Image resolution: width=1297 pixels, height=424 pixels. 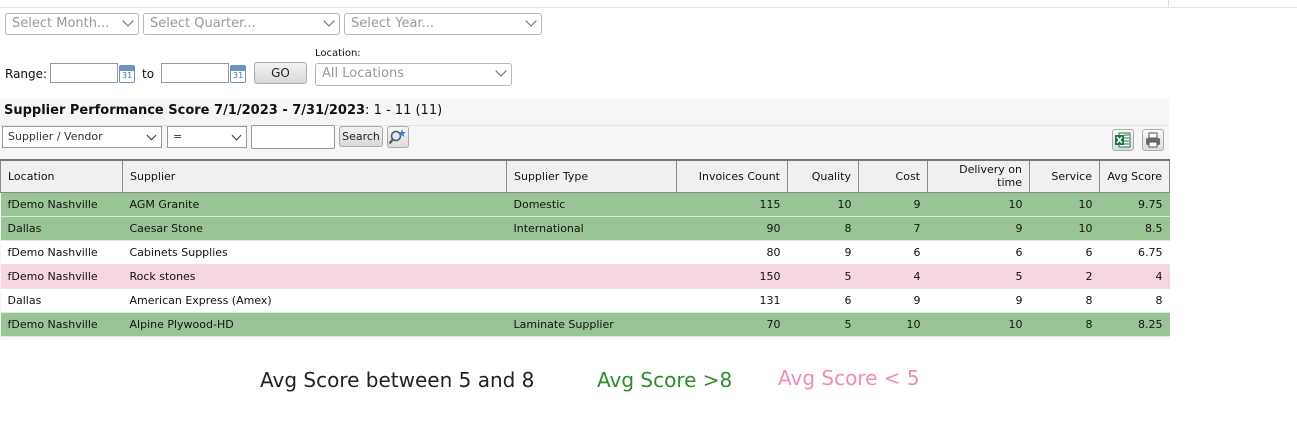 I want to click on location-select: All Locations, so click(x=413, y=74).